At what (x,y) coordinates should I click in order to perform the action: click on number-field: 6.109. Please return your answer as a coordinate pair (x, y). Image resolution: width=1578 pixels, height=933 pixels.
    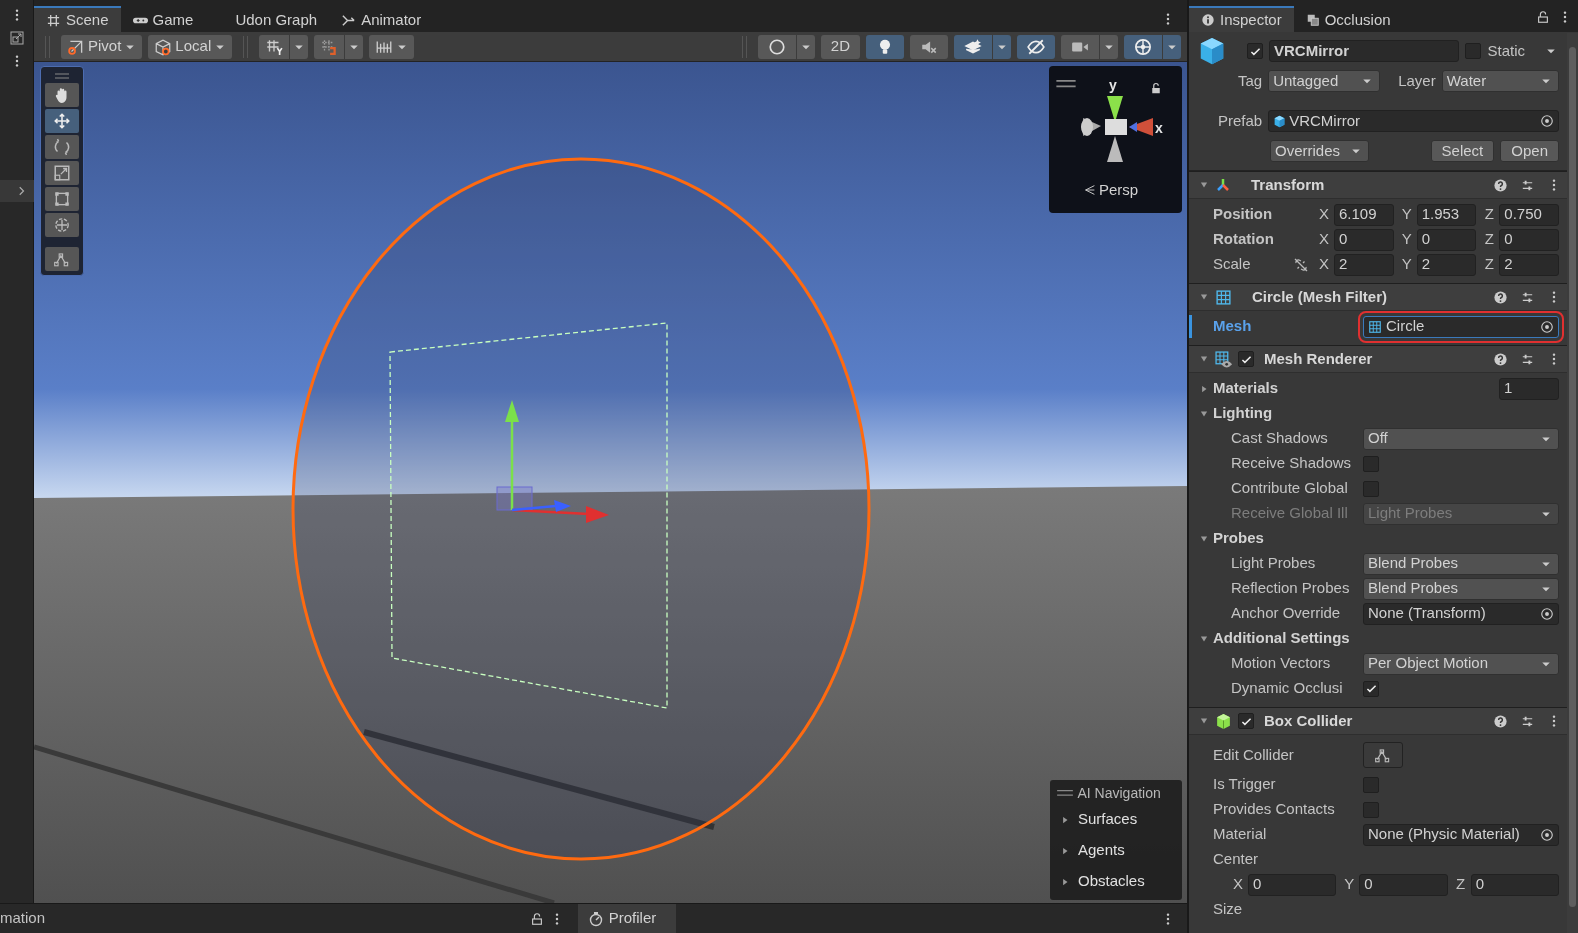
    Looking at the image, I should click on (1364, 214).